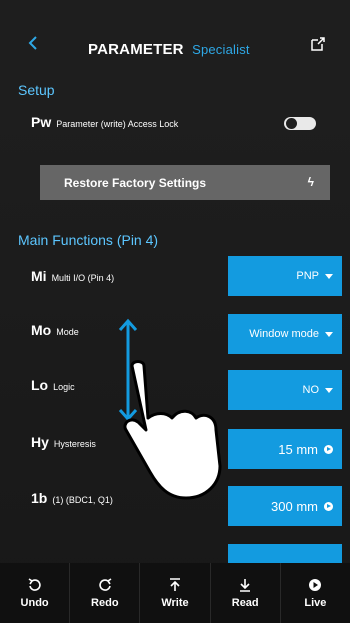 The width and height of the screenshot is (350, 623). Describe the element at coordinates (35, 593) in the screenshot. I see `undo-button: Undo` at that location.